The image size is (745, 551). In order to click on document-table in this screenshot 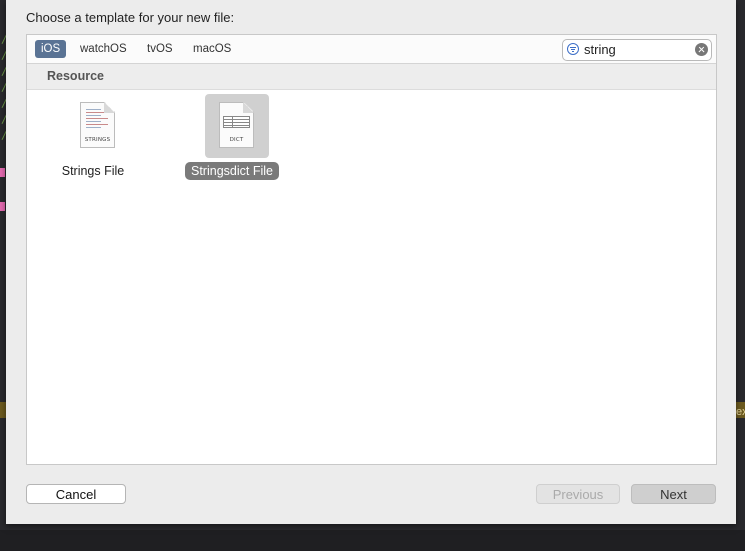, I will do `click(236, 122)`.